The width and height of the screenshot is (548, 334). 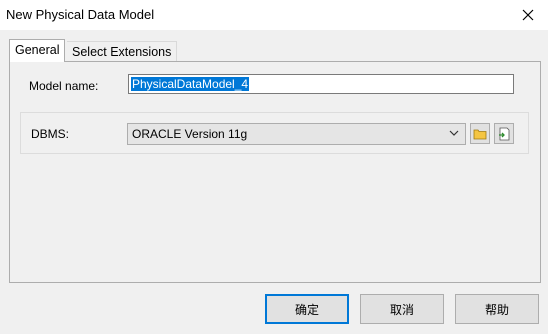 I want to click on model-name-label: Model name:, so click(x=64, y=86).